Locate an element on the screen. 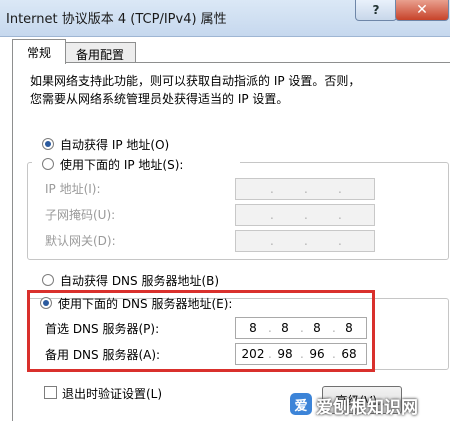 Image resolution: width=450 pixels, height=421 pixels. description-line-1: 如果网络支持此功能，则可以获取自动指派的 IP 设置。否则， is located at coordinates (195, 81).